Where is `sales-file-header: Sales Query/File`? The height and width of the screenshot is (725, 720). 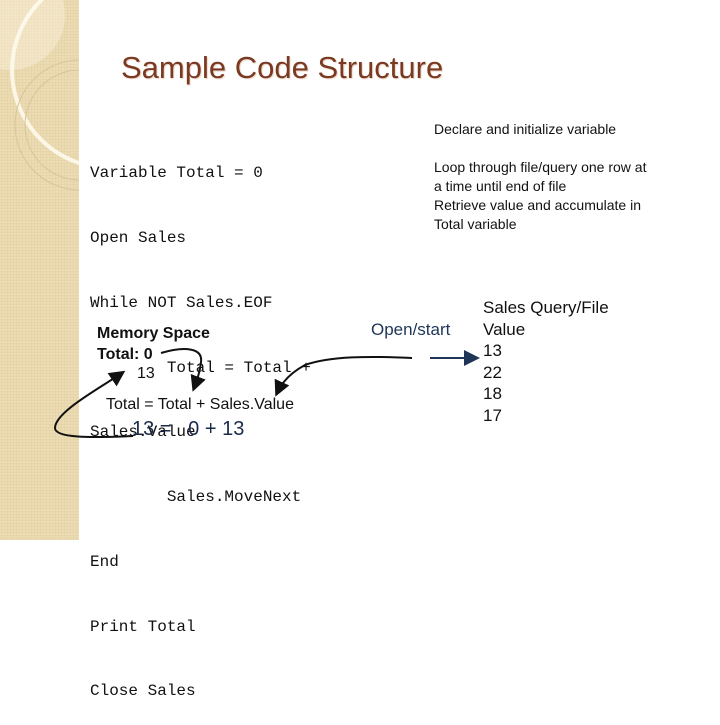 sales-file-header: Sales Query/File is located at coordinates (546, 307).